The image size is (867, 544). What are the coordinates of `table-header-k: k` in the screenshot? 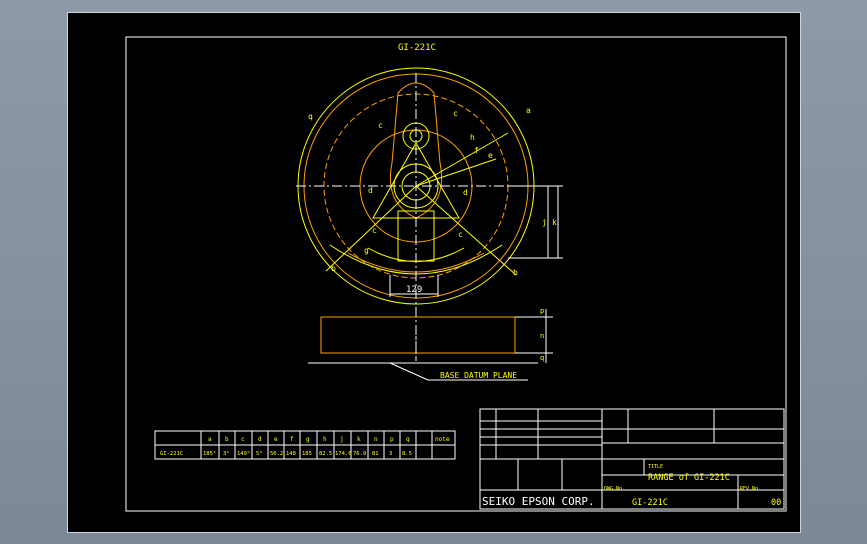 It's located at (359, 439).